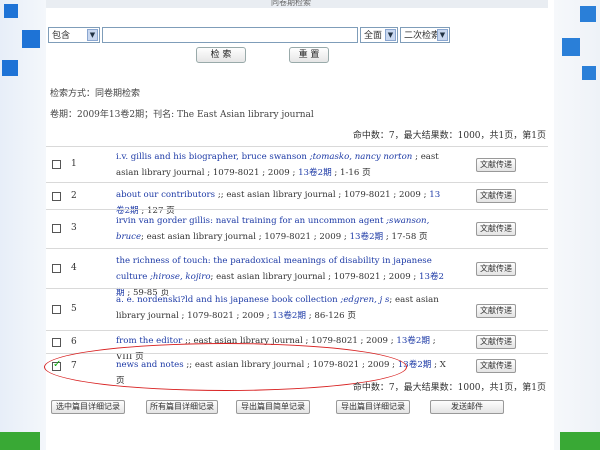 The width and height of the screenshot is (600, 450). Describe the element at coordinates (23, 225) in the screenshot. I see `background-left` at that location.